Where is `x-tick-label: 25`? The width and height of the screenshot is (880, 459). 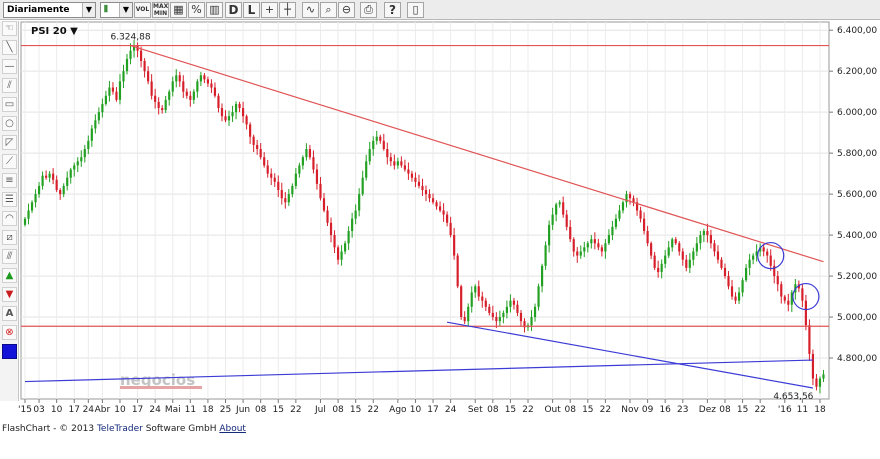
x-tick-label: 25 is located at coordinates (225, 410).